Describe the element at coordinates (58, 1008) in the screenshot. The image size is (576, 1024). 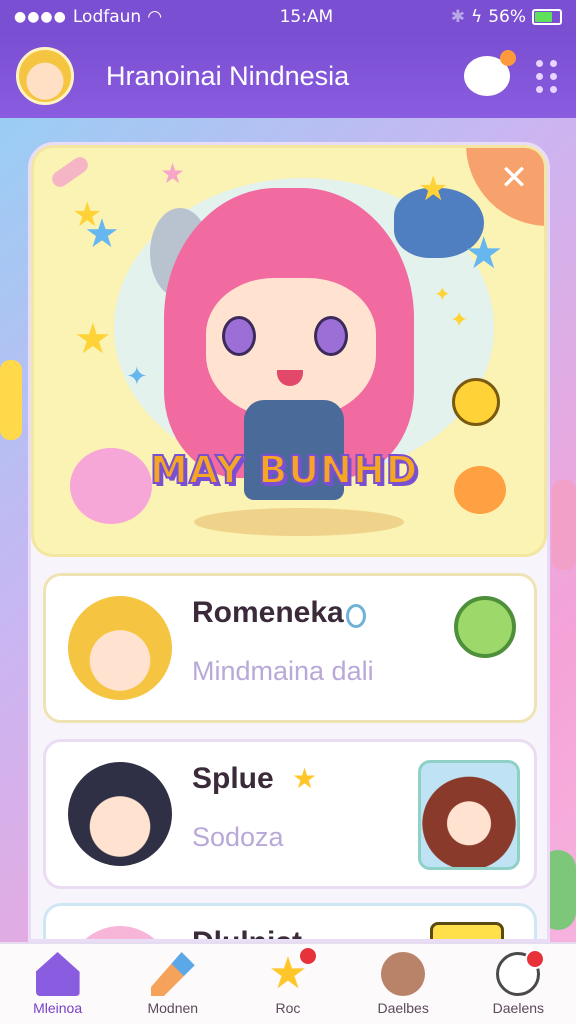
I see `nav-label: Mleinoa` at that location.